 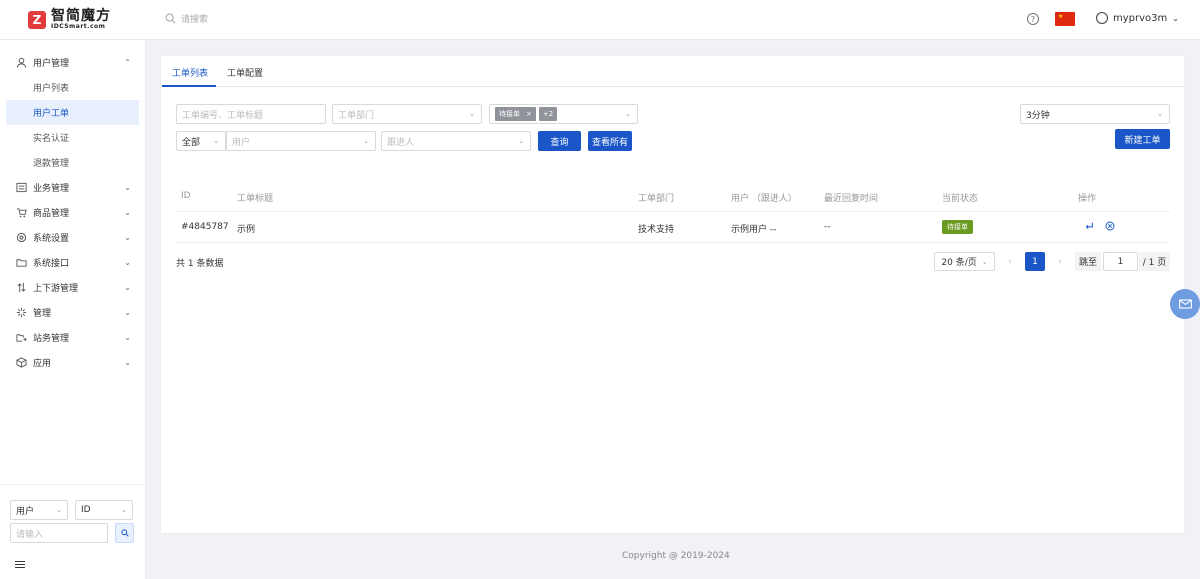 I want to click on input-placeholder: 工单编号、工单标题, so click(x=223, y=115).